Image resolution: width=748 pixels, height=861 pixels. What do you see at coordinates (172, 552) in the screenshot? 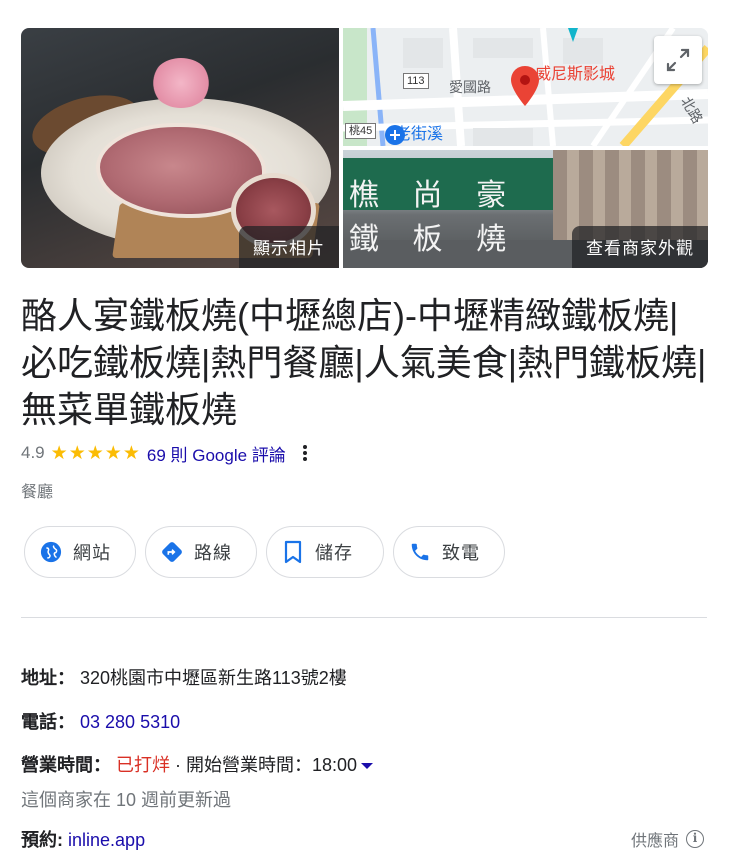
I see `directions-icon` at bounding box center [172, 552].